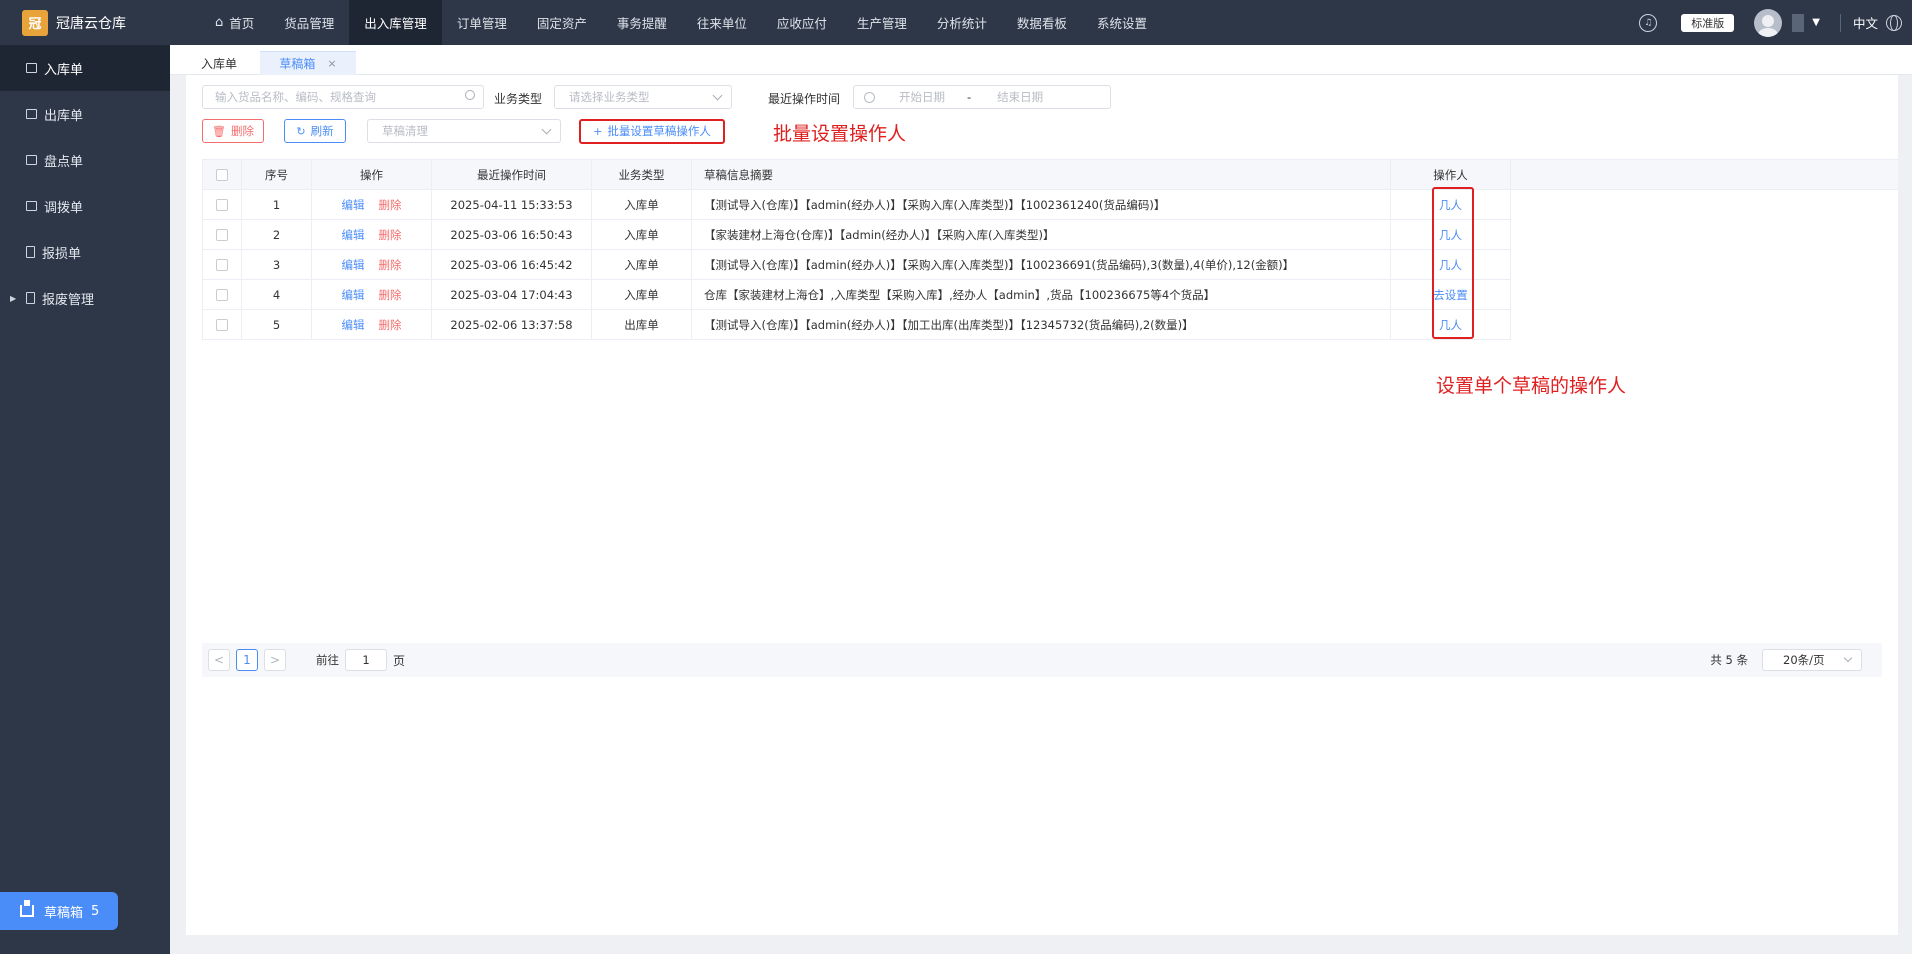 Image resolution: width=1912 pixels, height=954 pixels. I want to click on page-tabs: 入库单 草稿箱 ×, so click(1041, 60).